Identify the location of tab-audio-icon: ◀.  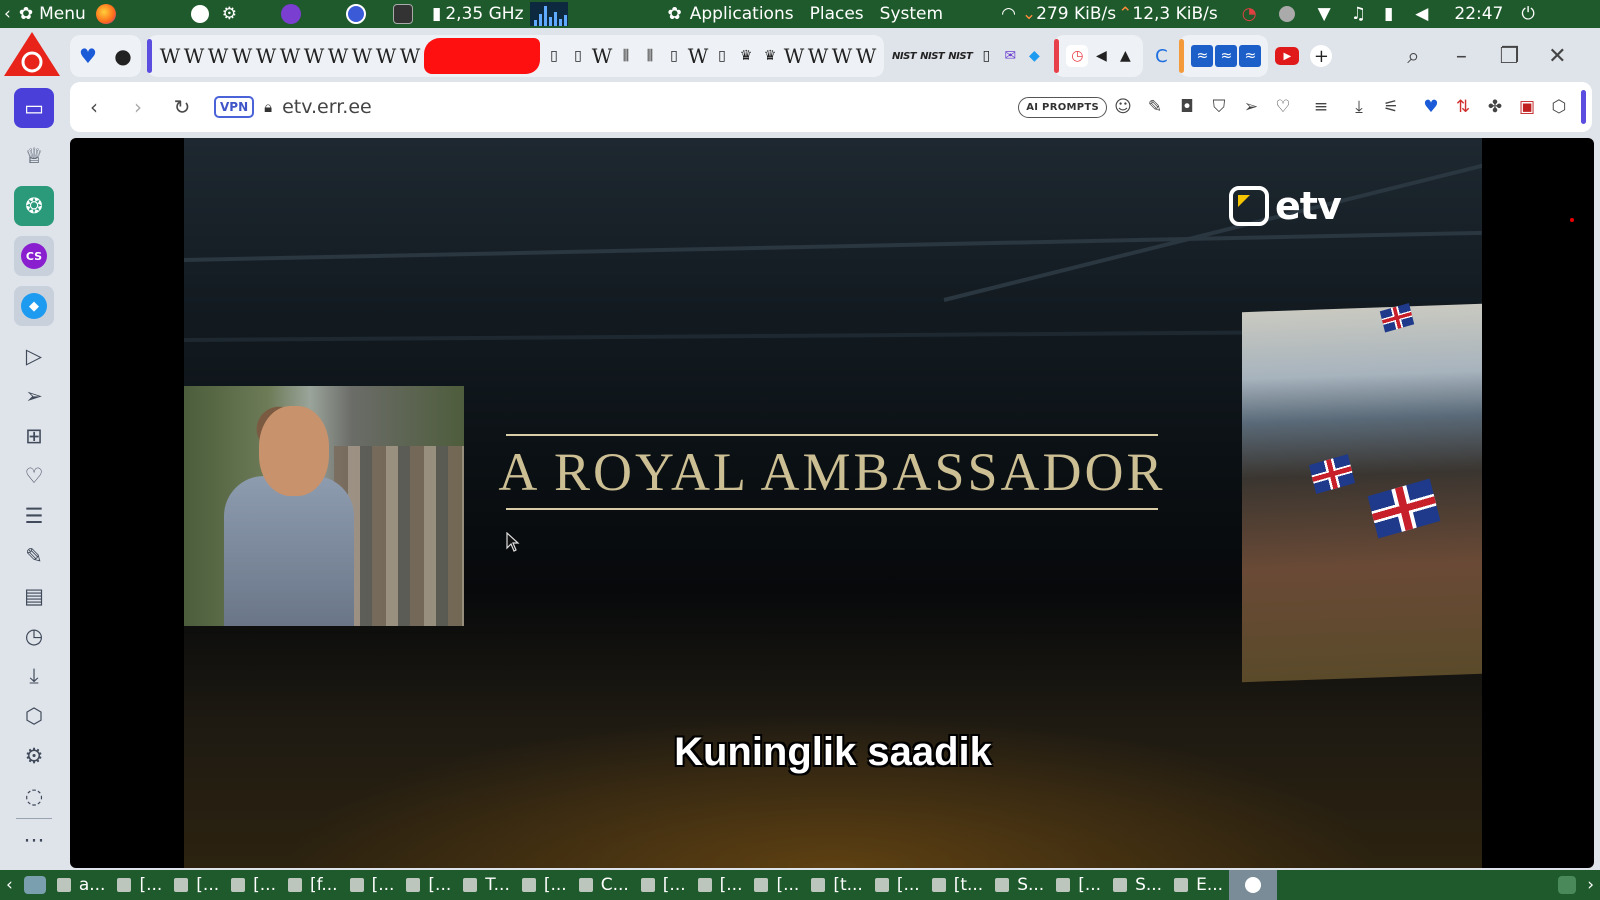
(1101, 56).